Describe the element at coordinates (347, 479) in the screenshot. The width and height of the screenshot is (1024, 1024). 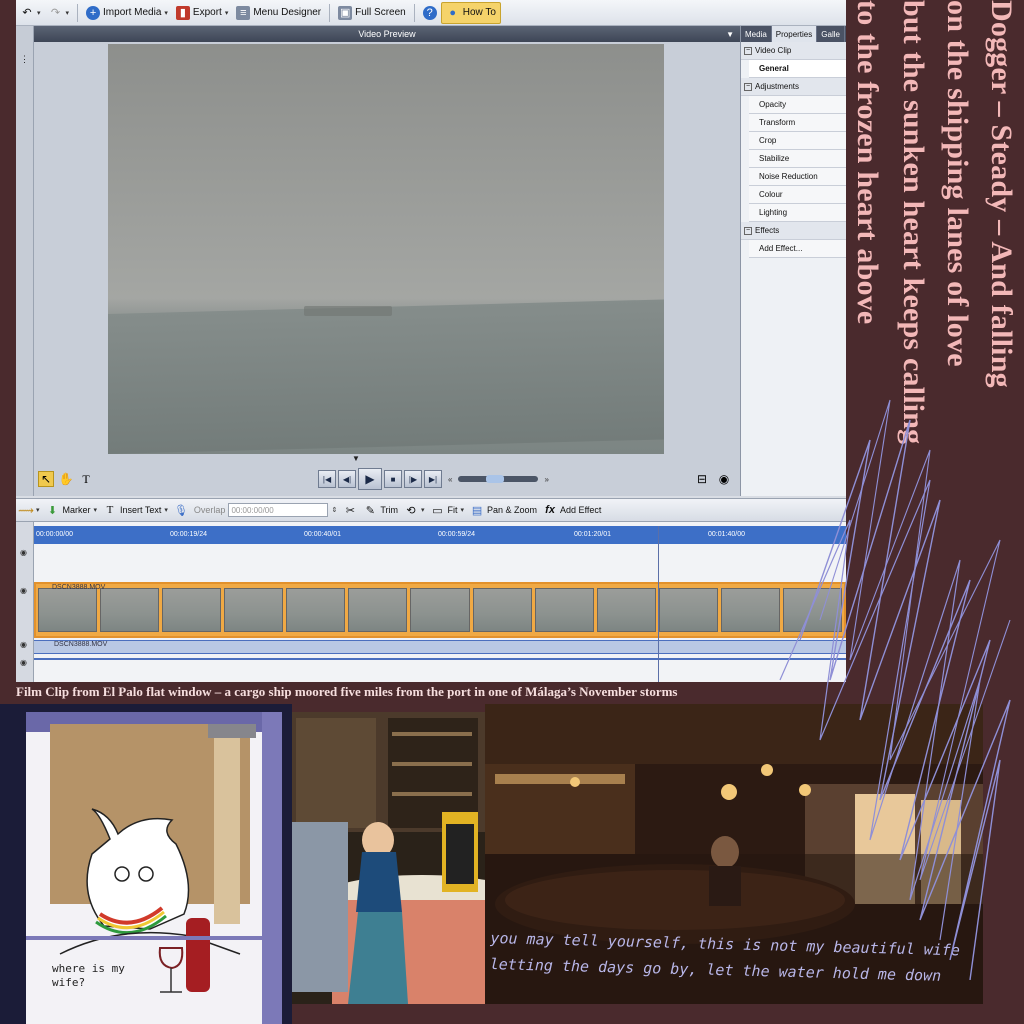
I see `step-back-button: ◀|` at that location.